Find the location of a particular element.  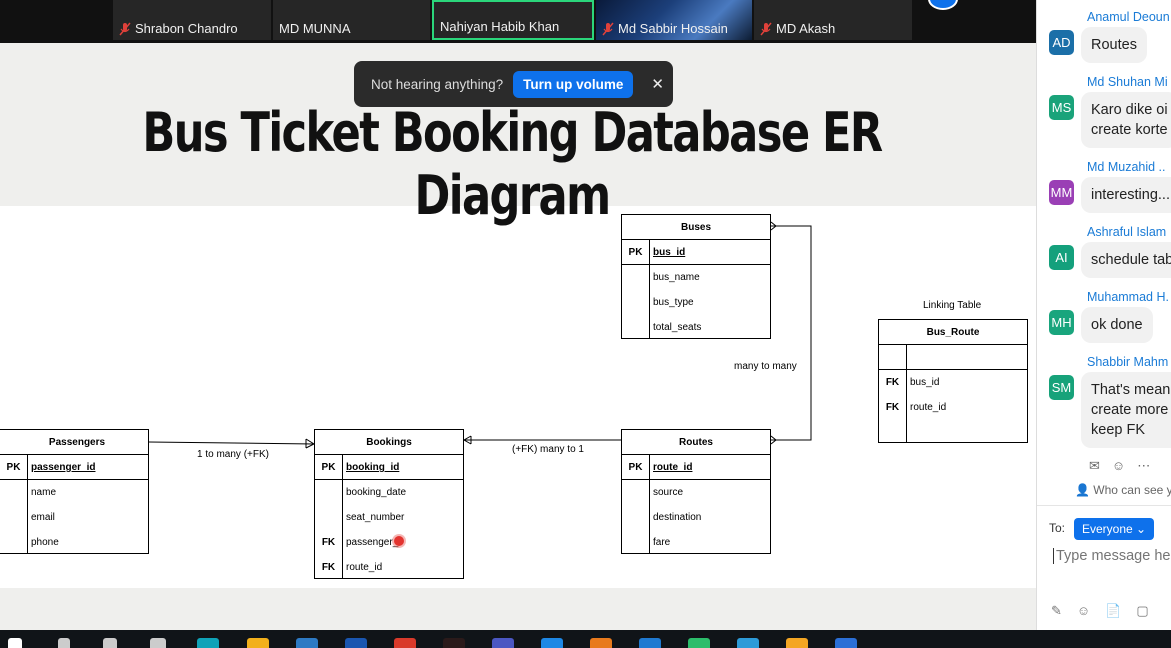

entity-title: Bookings is located at coordinates (389, 442).